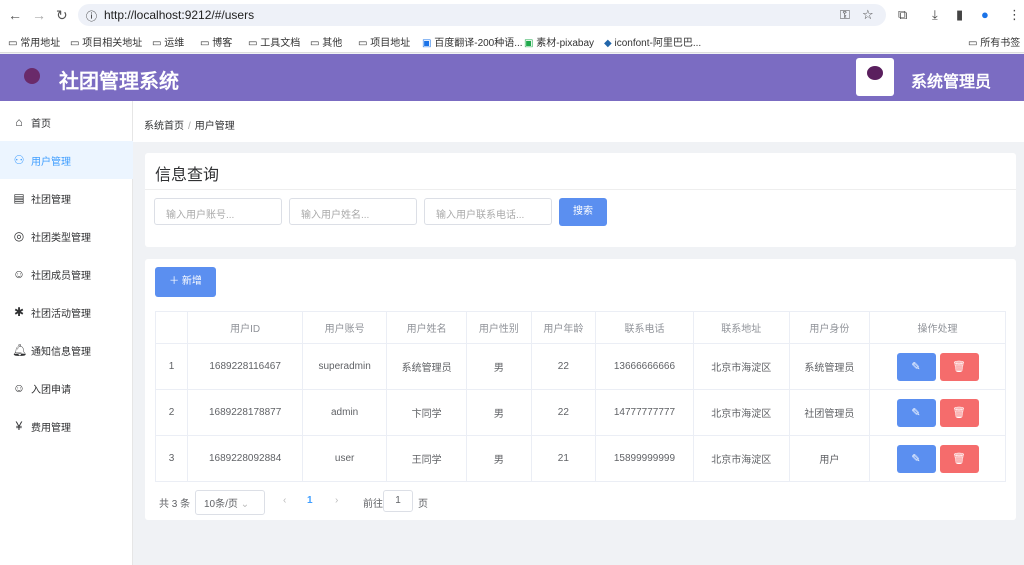 This screenshot has width=1024, height=565. What do you see at coordinates (119, 82) in the screenshot?
I see `app-title: 社团管理系统` at bounding box center [119, 82].